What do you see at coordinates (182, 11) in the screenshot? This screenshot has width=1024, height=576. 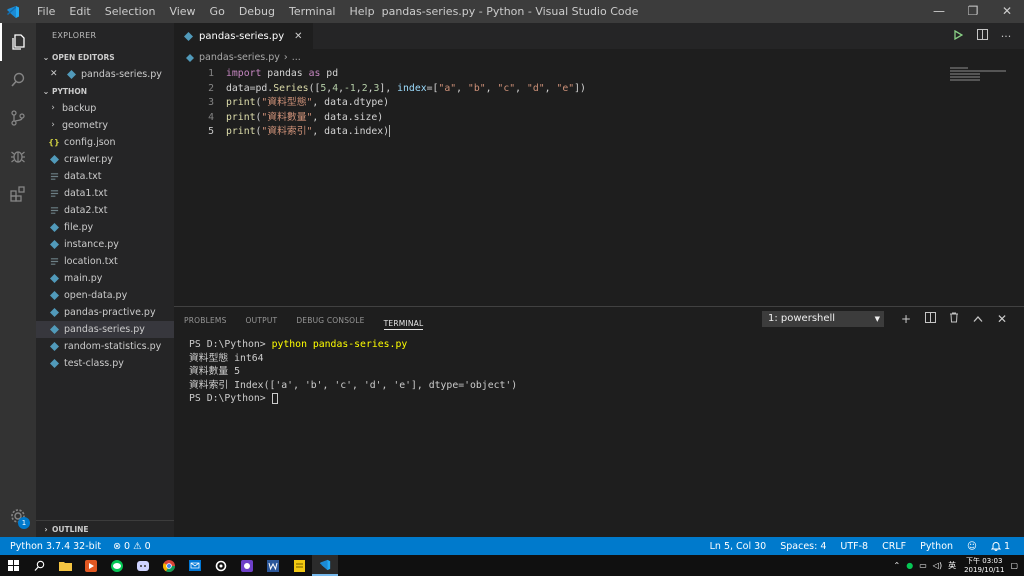 I see `menu-view: View` at bounding box center [182, 11].